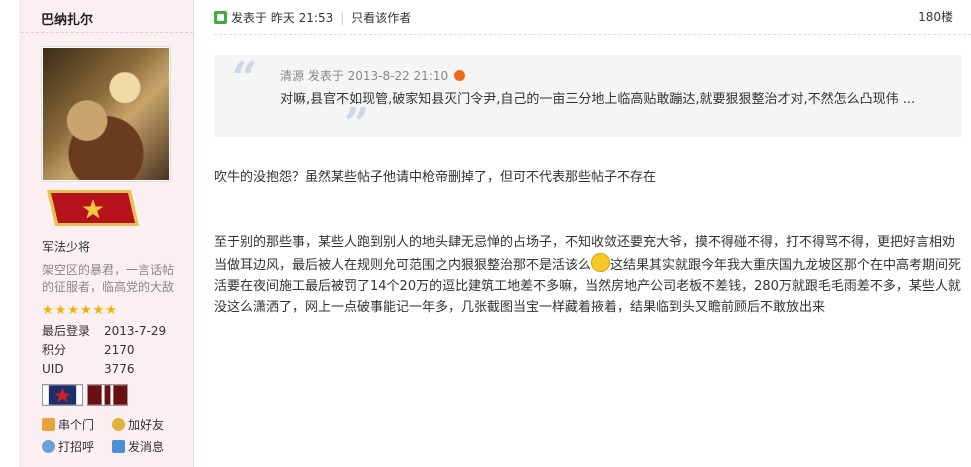 This screenshot has width=971, height=467. What do you see at coordinates (146, 447) in the screenshot?
I see `send-message-label: 发消息` at bounding box center [146, 447].